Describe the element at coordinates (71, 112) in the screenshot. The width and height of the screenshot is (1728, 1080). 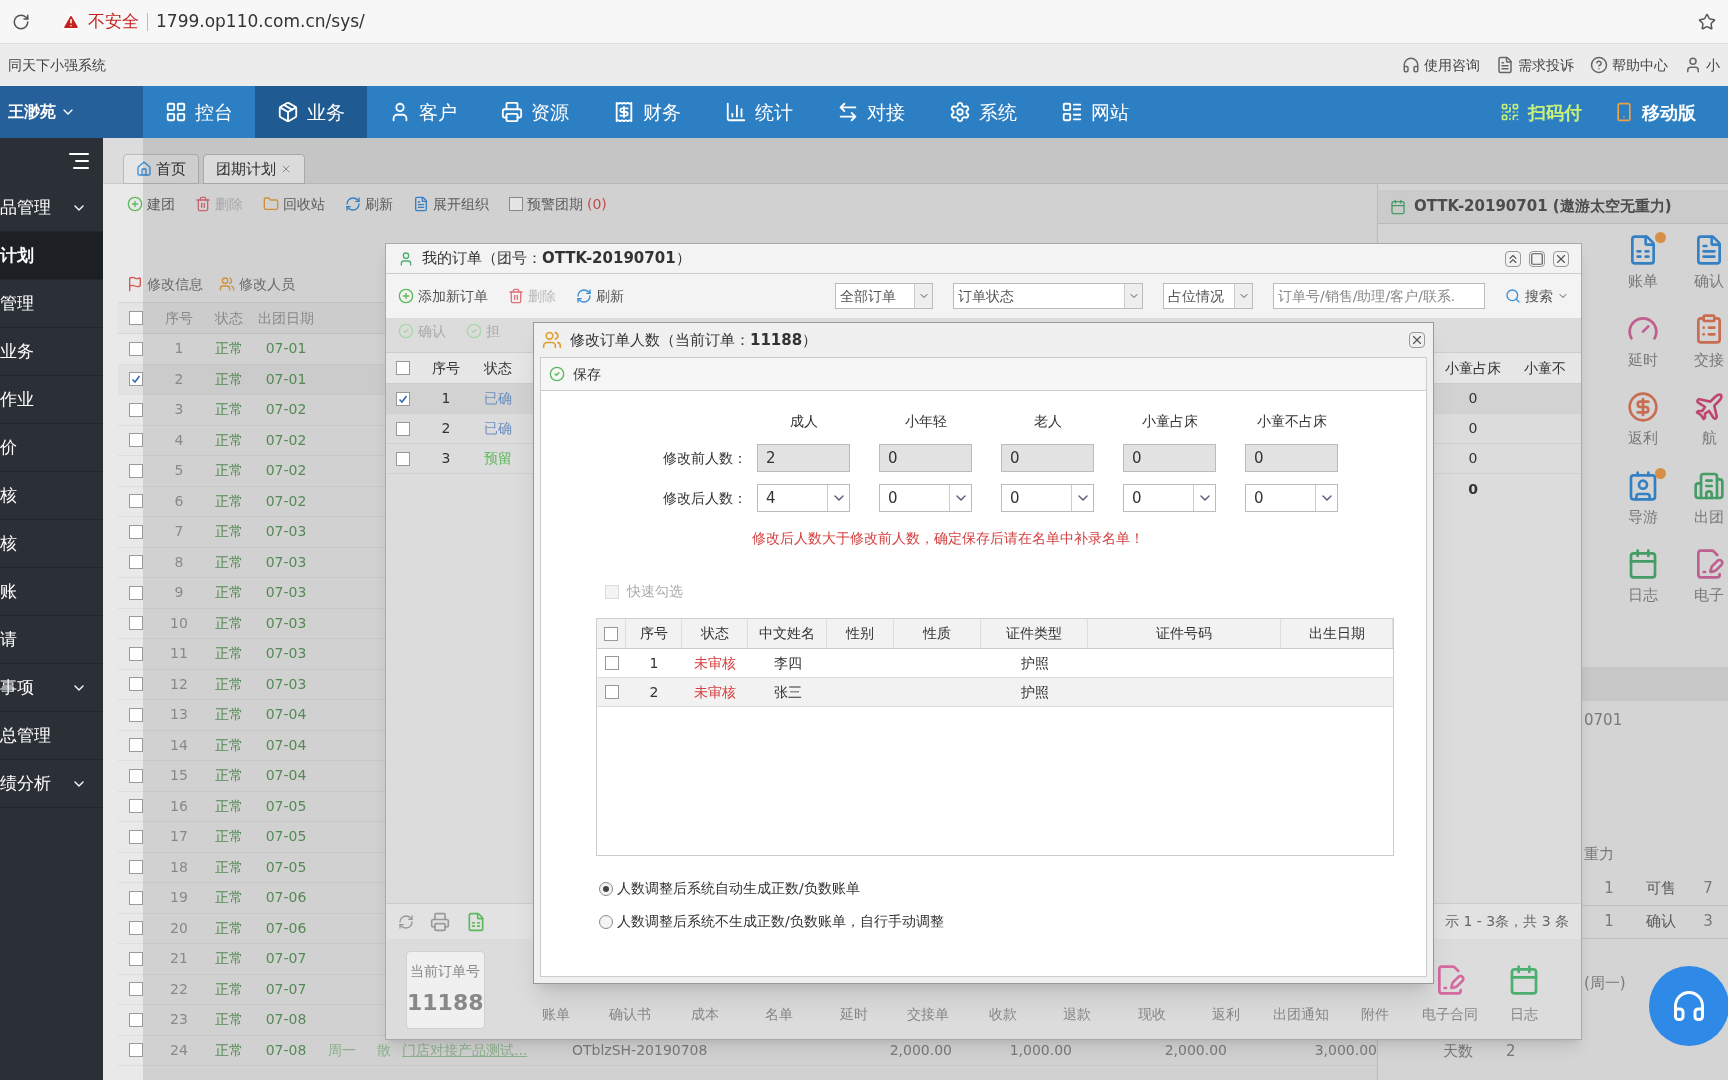
I see `user-menu: 王渺苑` at that location.